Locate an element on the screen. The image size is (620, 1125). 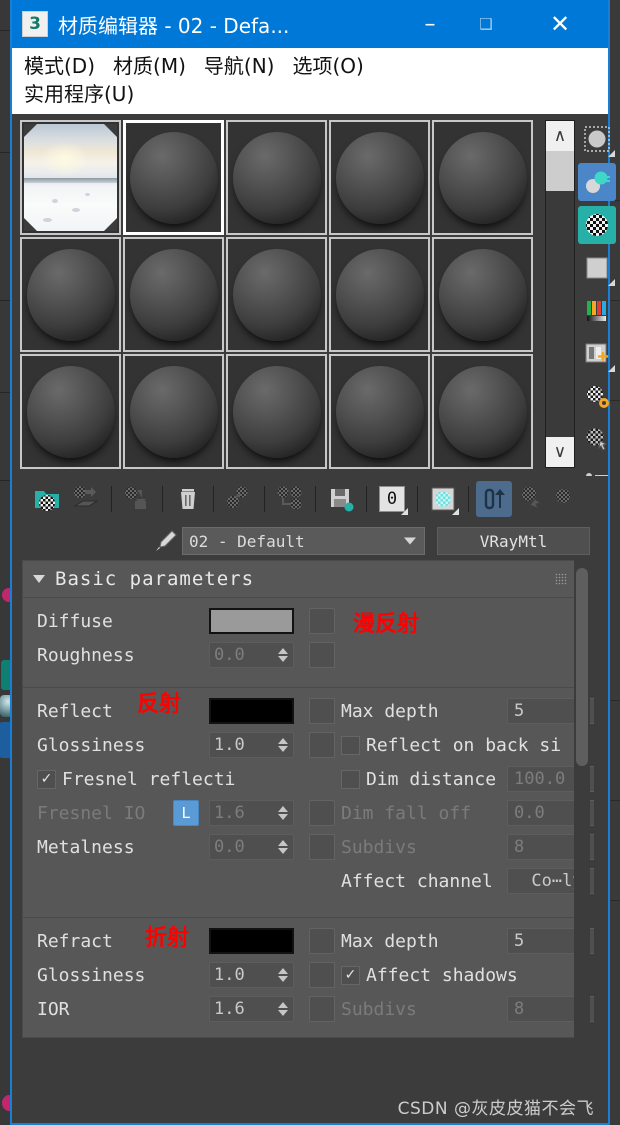
background-checker-icon is located at coordinates (597, 225).